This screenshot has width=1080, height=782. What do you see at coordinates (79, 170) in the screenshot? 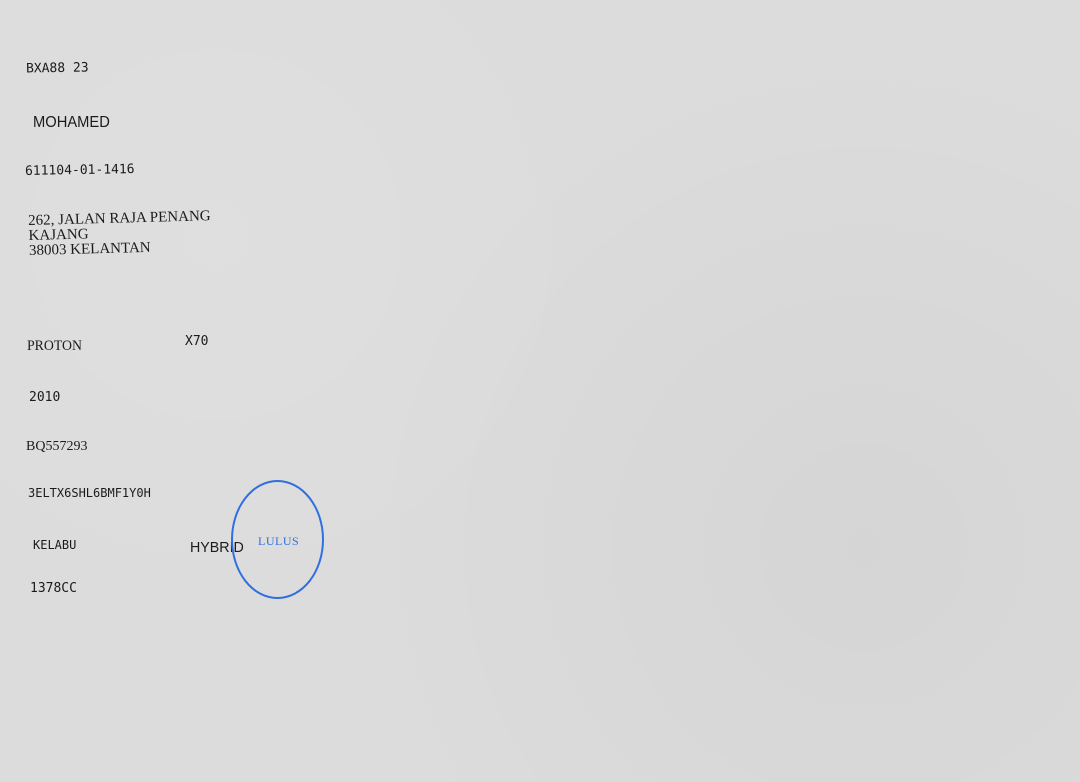
I see `ic-number: 611104-01-1416` at bounding box center [79, 170].